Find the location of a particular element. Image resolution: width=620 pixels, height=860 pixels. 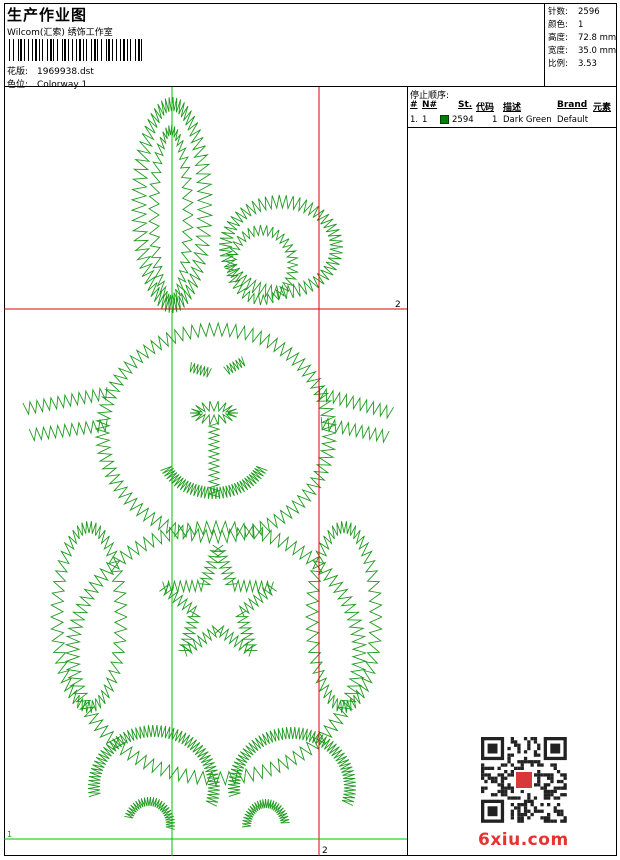

col-num: # is located at coordinates (414, 105).